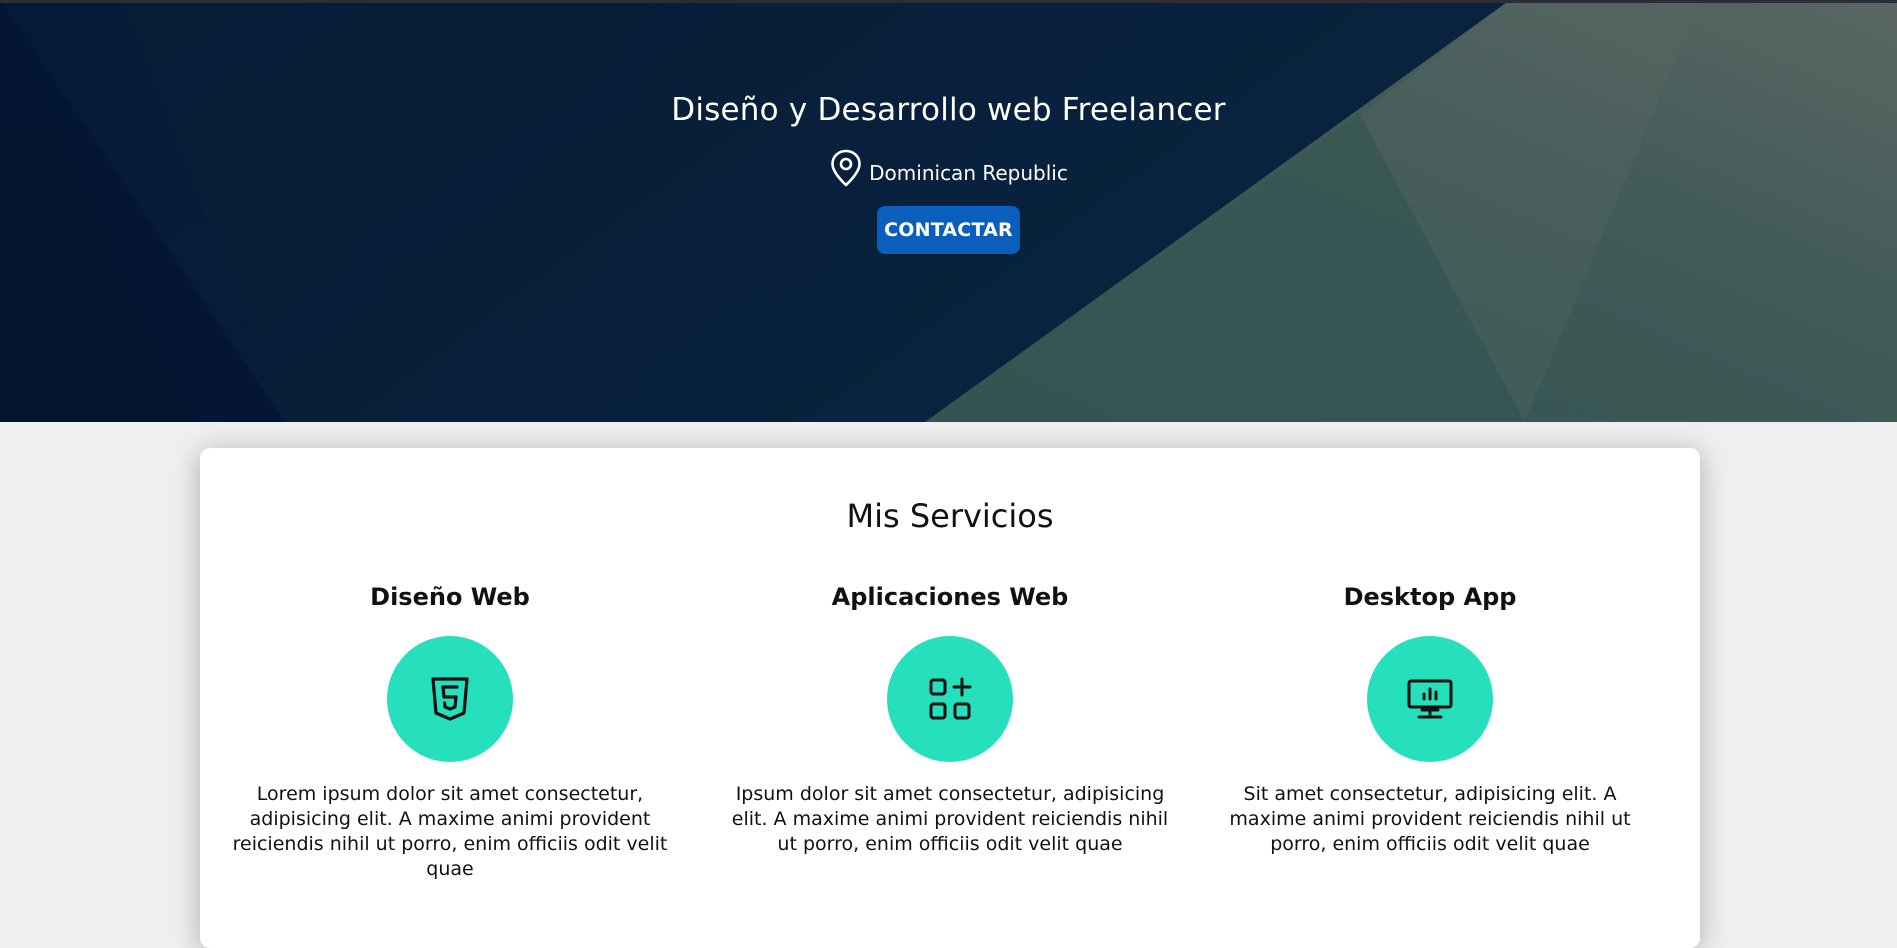 The image size is (1897, 948). What do you see at coordinates (948, 1) in the screenshot?
I see `top-border` at bounding box center [948, 1].